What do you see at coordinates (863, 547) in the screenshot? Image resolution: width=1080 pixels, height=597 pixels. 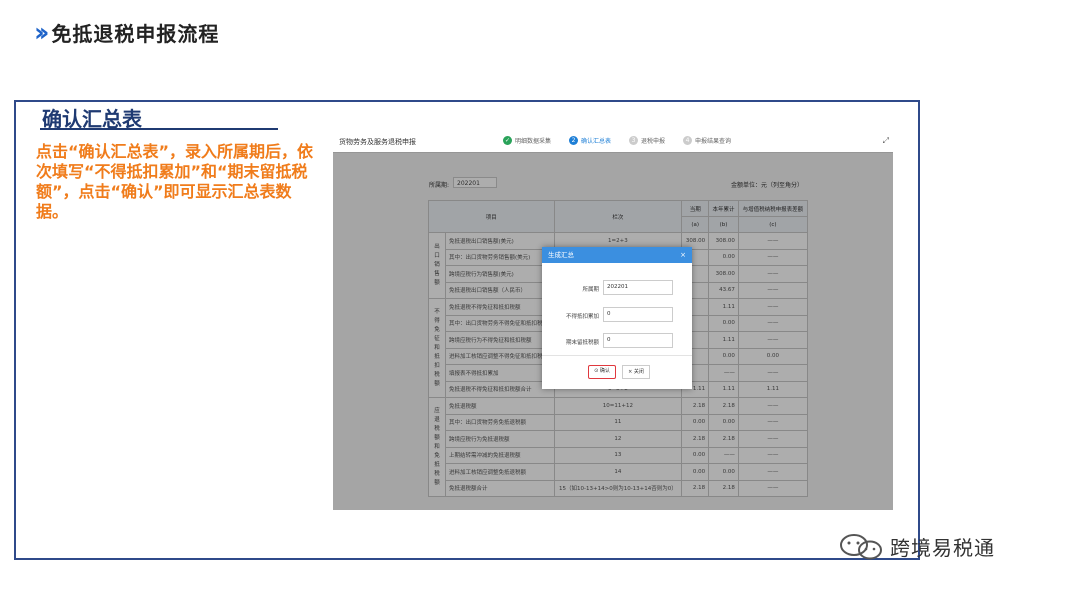 I see `wechat-icon` at bounding box center [863, 547].